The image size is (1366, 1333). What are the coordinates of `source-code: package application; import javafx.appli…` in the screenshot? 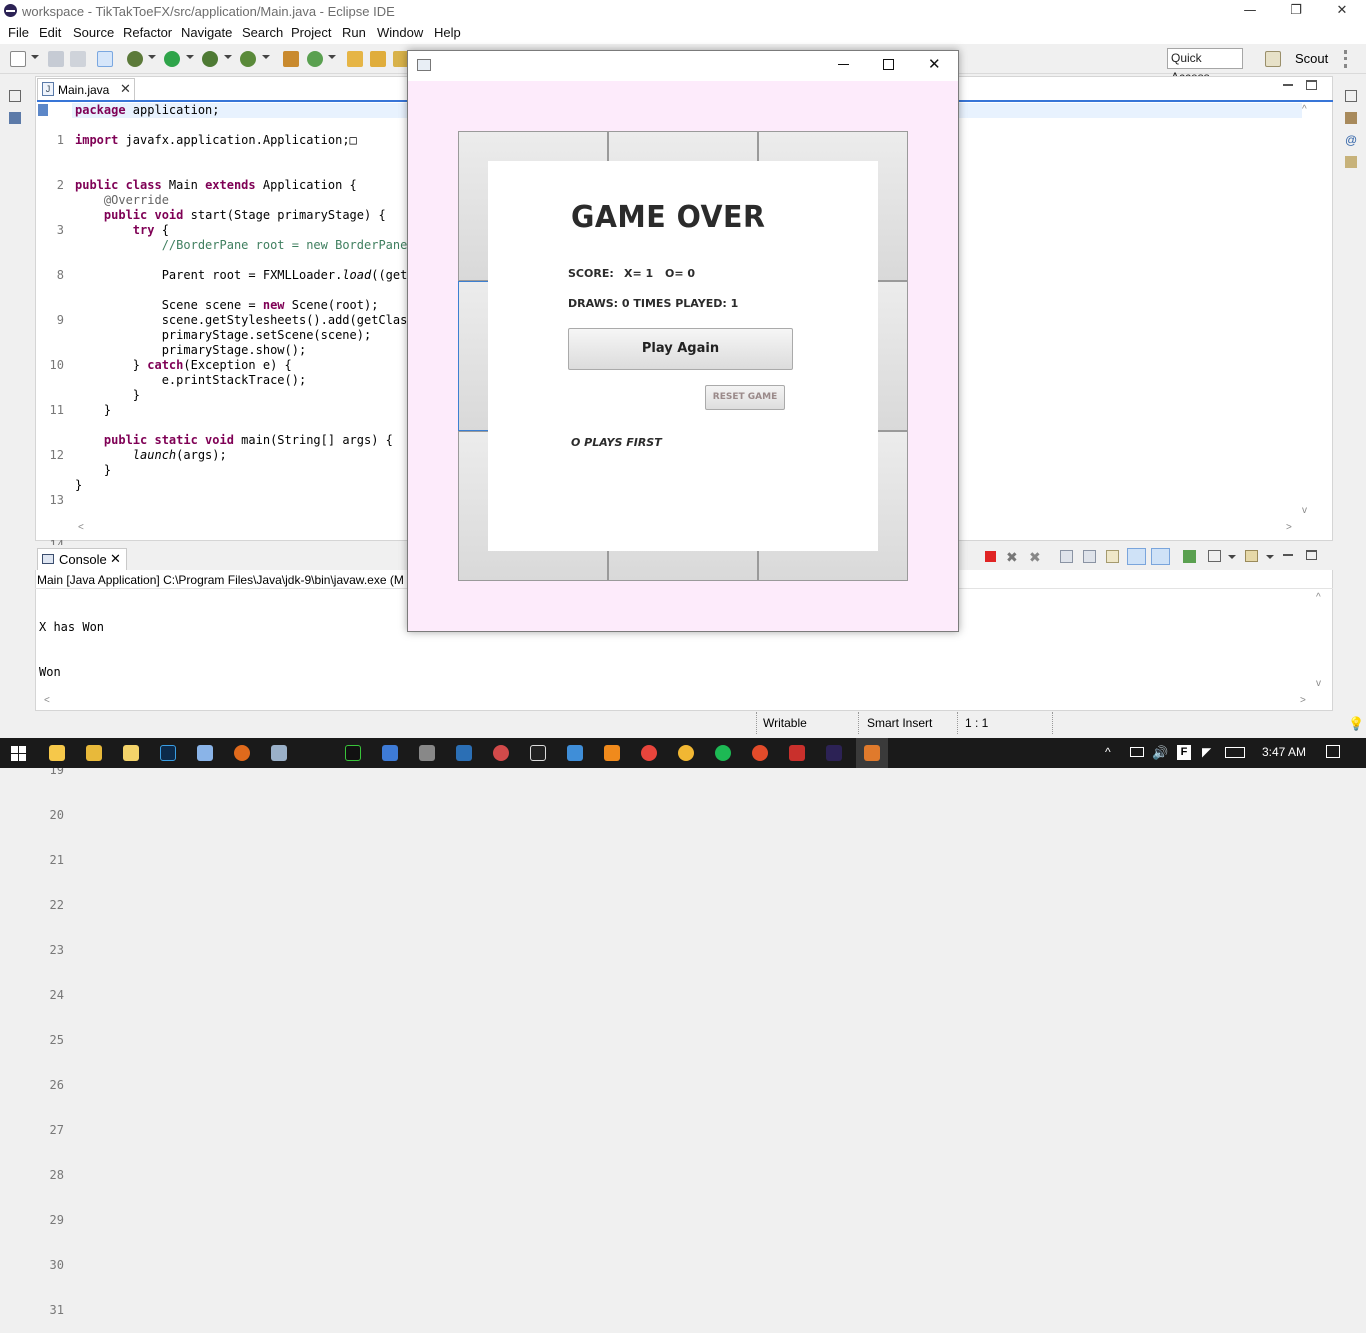 It's located at (245, 298).